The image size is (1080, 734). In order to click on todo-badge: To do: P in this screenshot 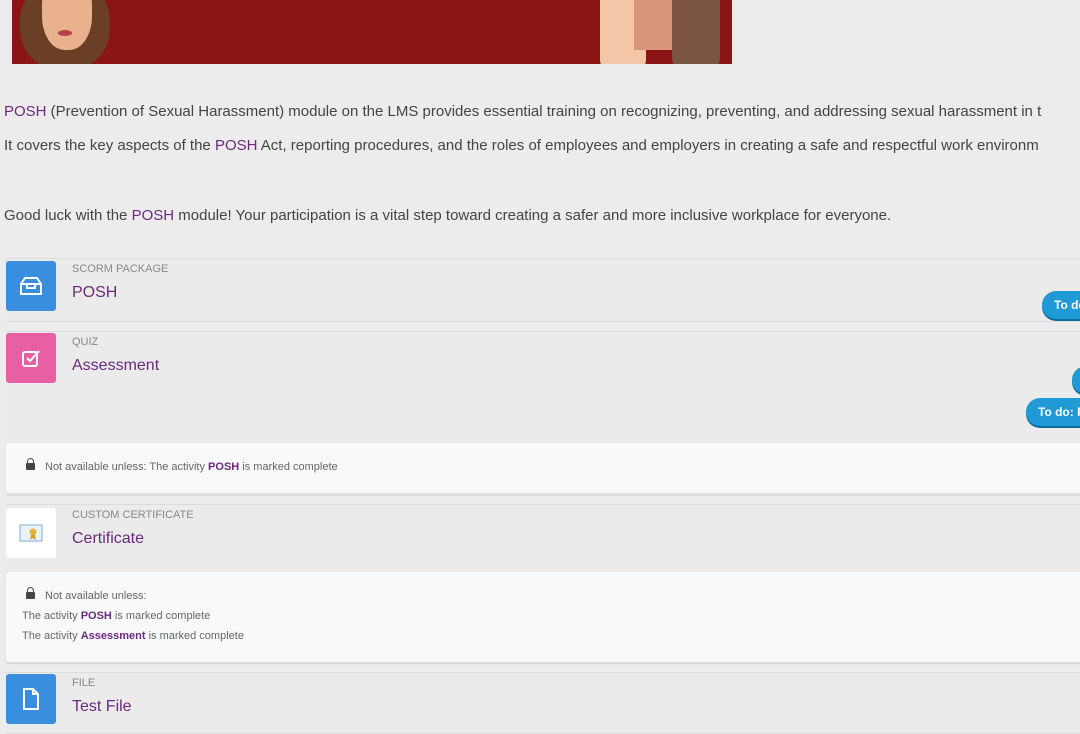, I will do `click(1053, 412)`.